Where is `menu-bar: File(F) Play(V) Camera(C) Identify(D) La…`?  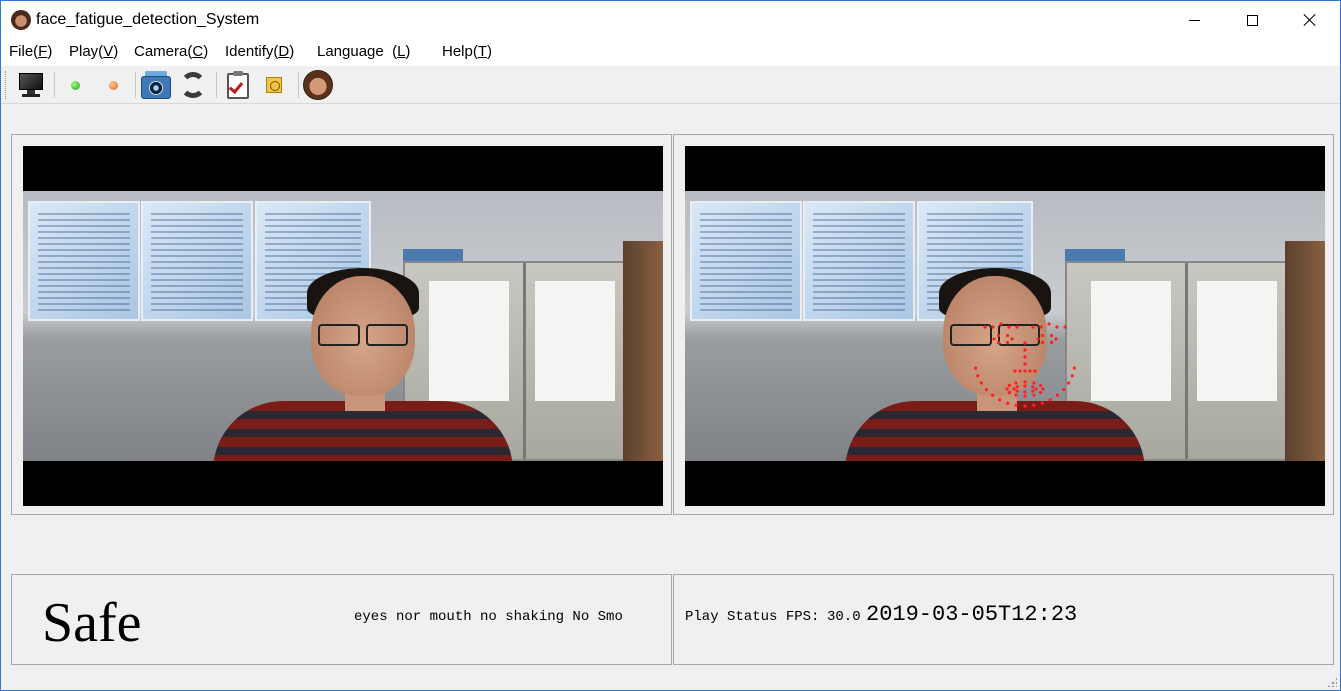
menu-bar: File(F) Play(V) Camera(C) Identify(D) La… is located at coordinates (670, 52).